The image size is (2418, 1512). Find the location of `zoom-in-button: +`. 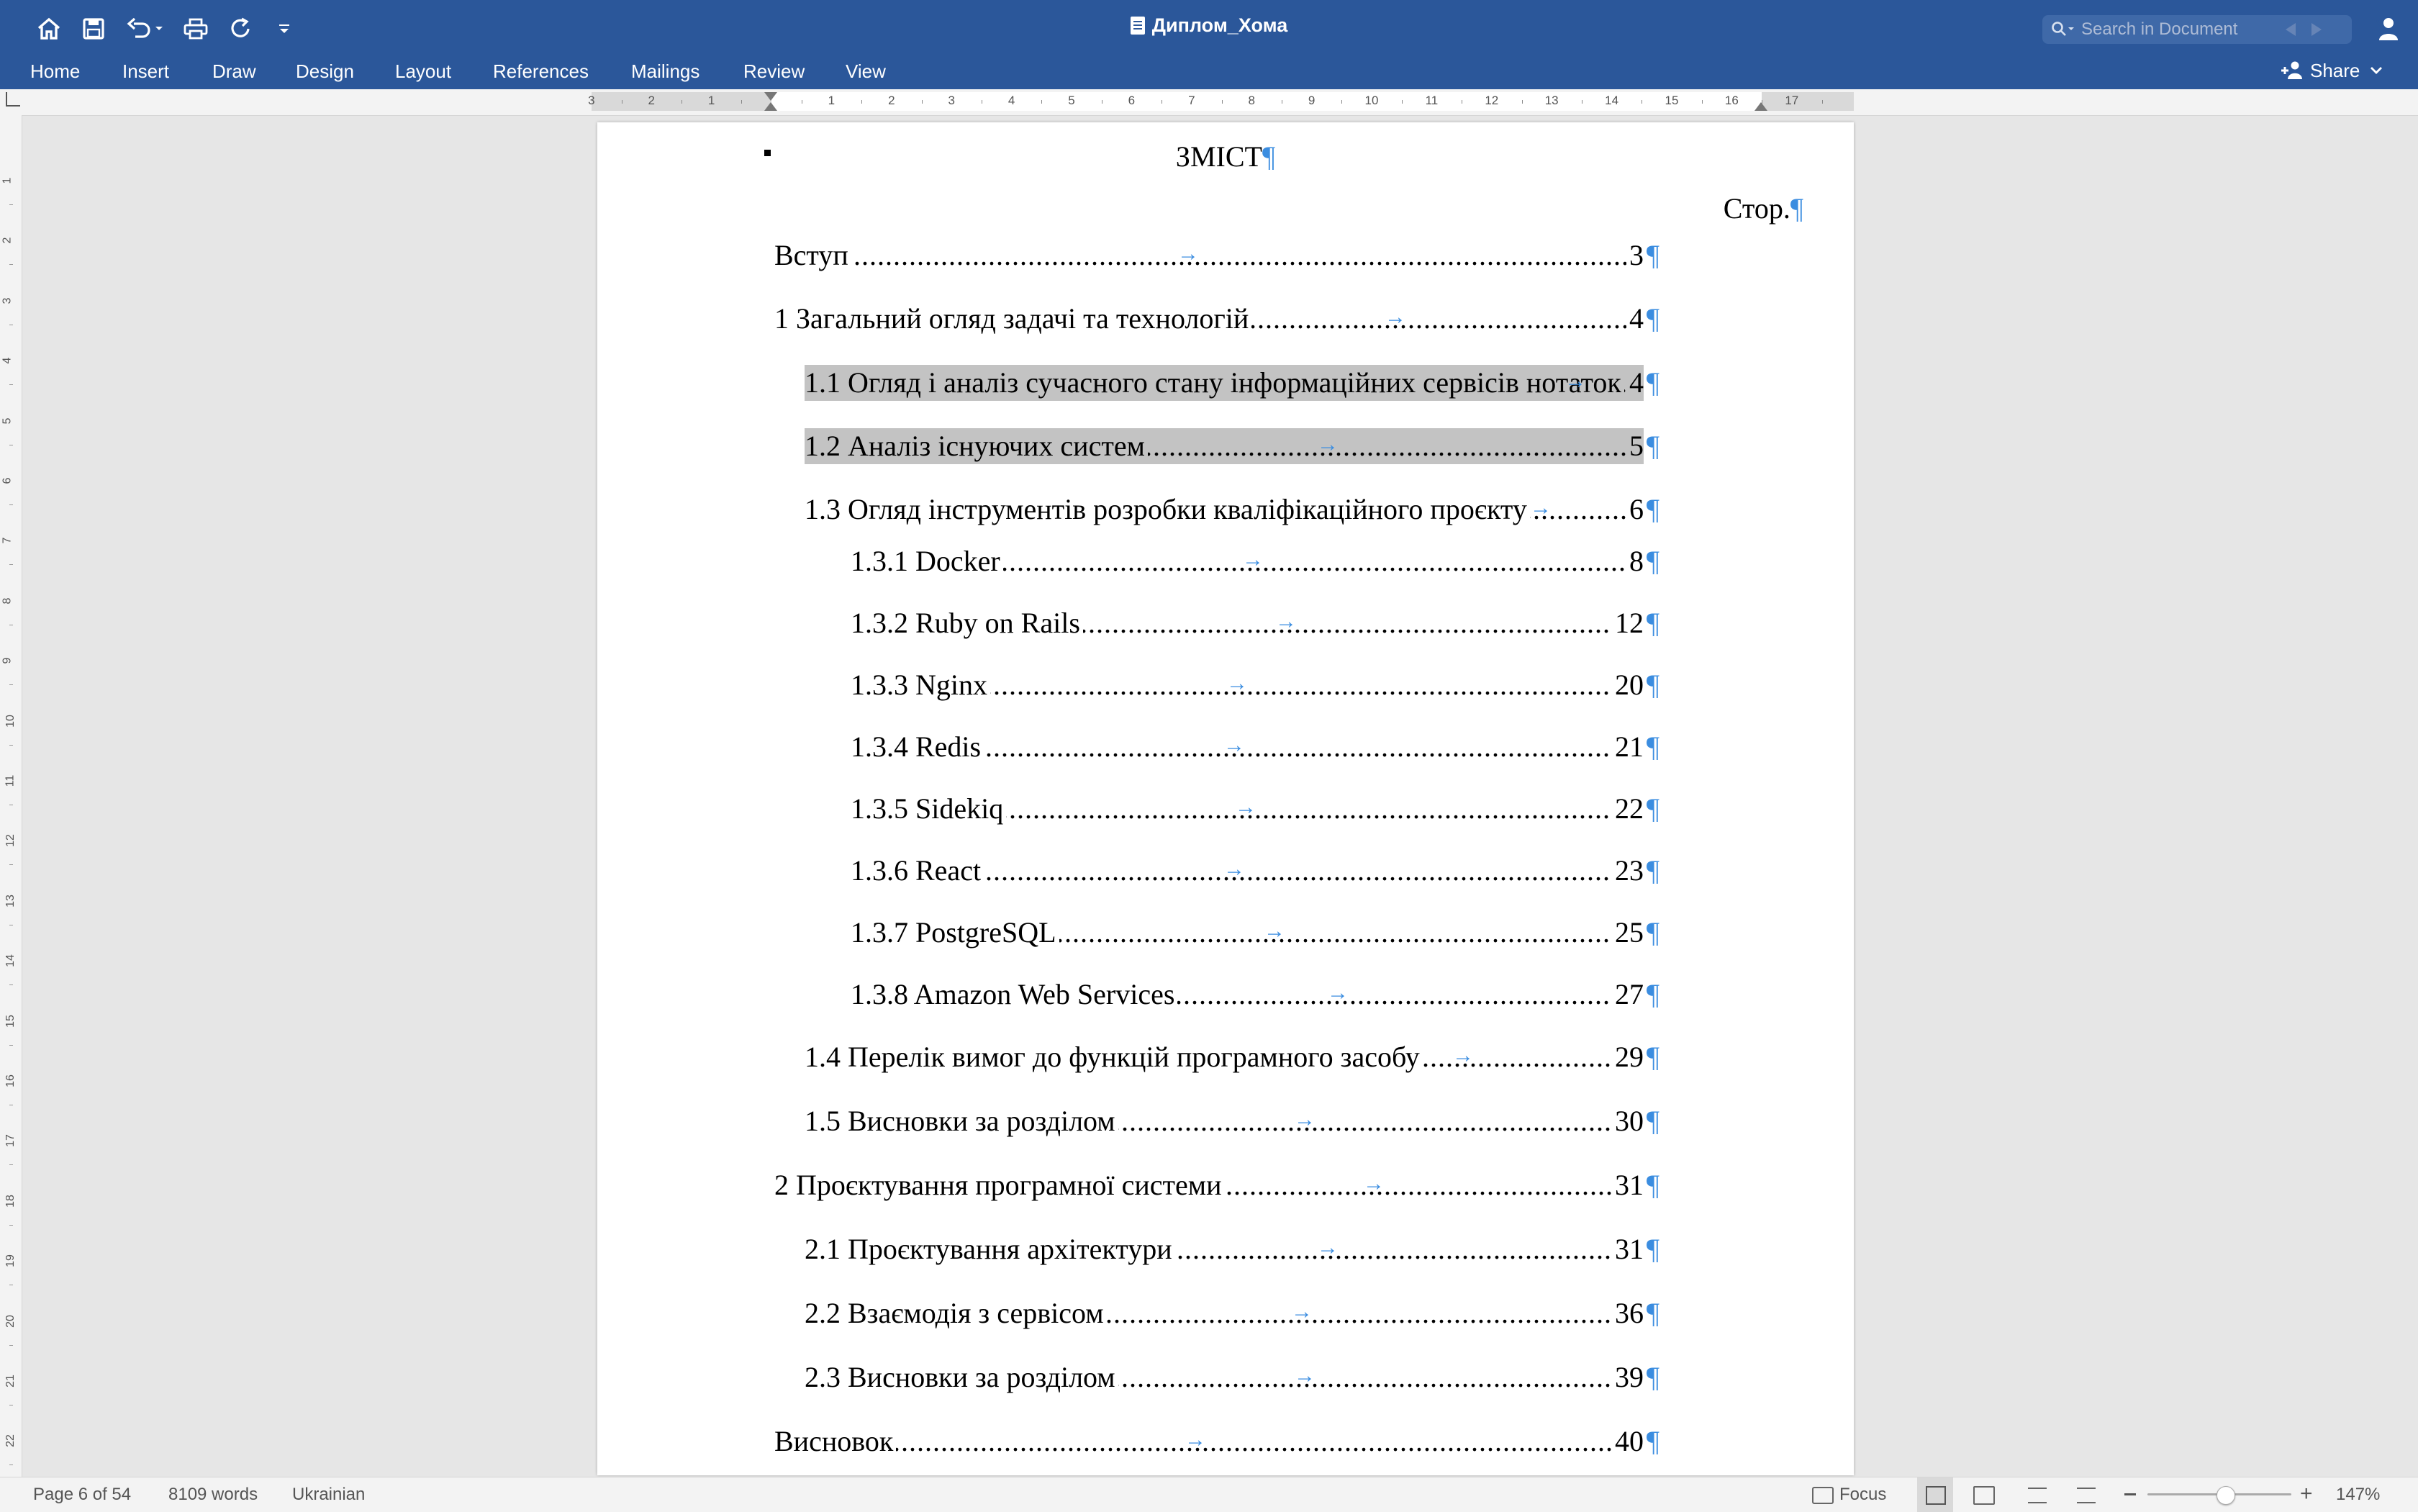

zoom-in-button: + is located at coordinates (2306, 1494).